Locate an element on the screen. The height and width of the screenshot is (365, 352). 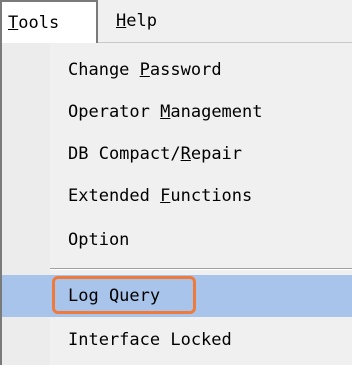
menu-item-extended-functions: Extended Functions is located at coordinates (177, 196).